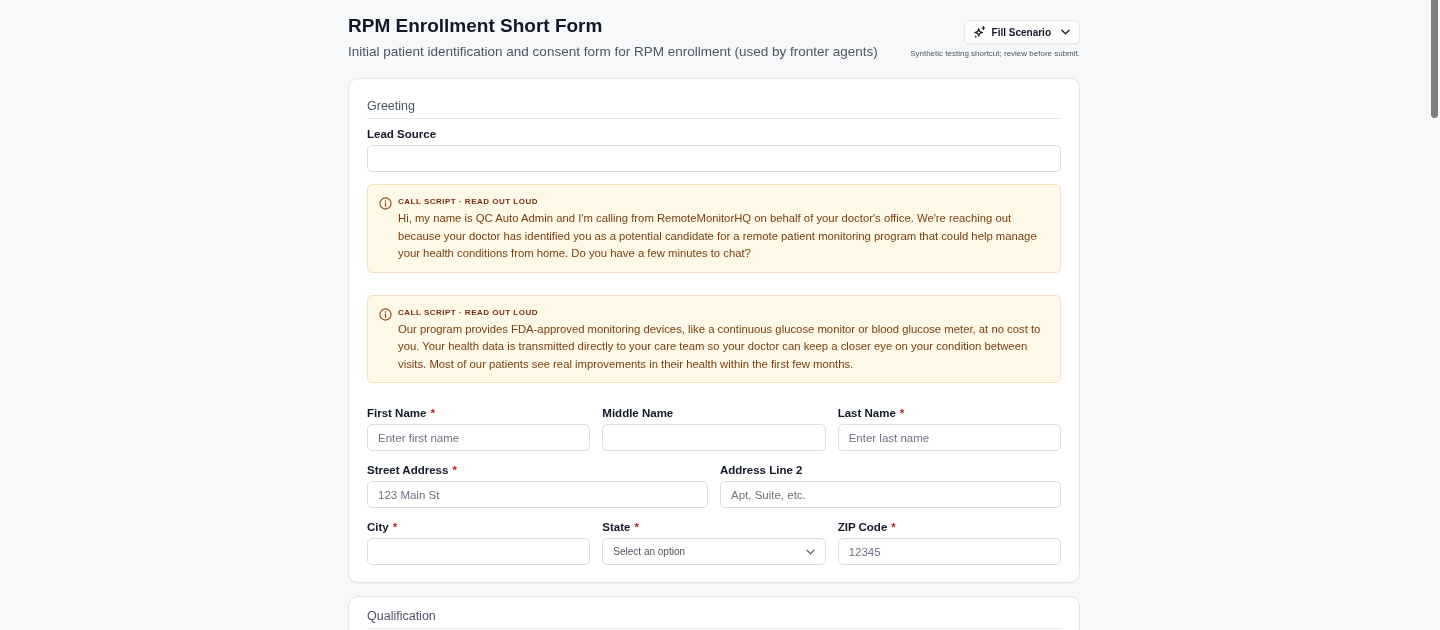 The image size is (1440, 630). What do you see at coordinates (397, 413) in the screenshot?
I see `field-label: First Name` at bounding box center [397, 413].